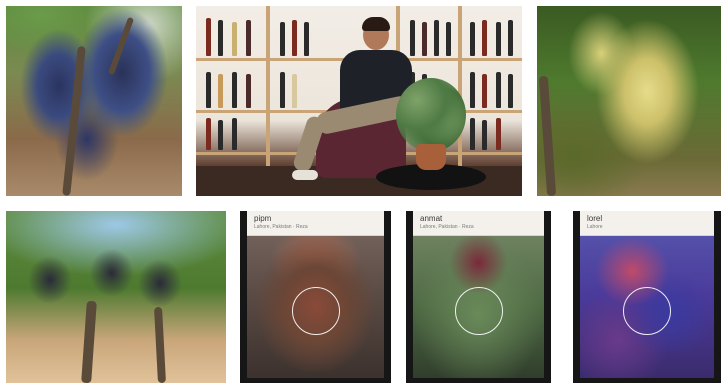  I want to click on scan-card-title: lorel, so click(595, 218).